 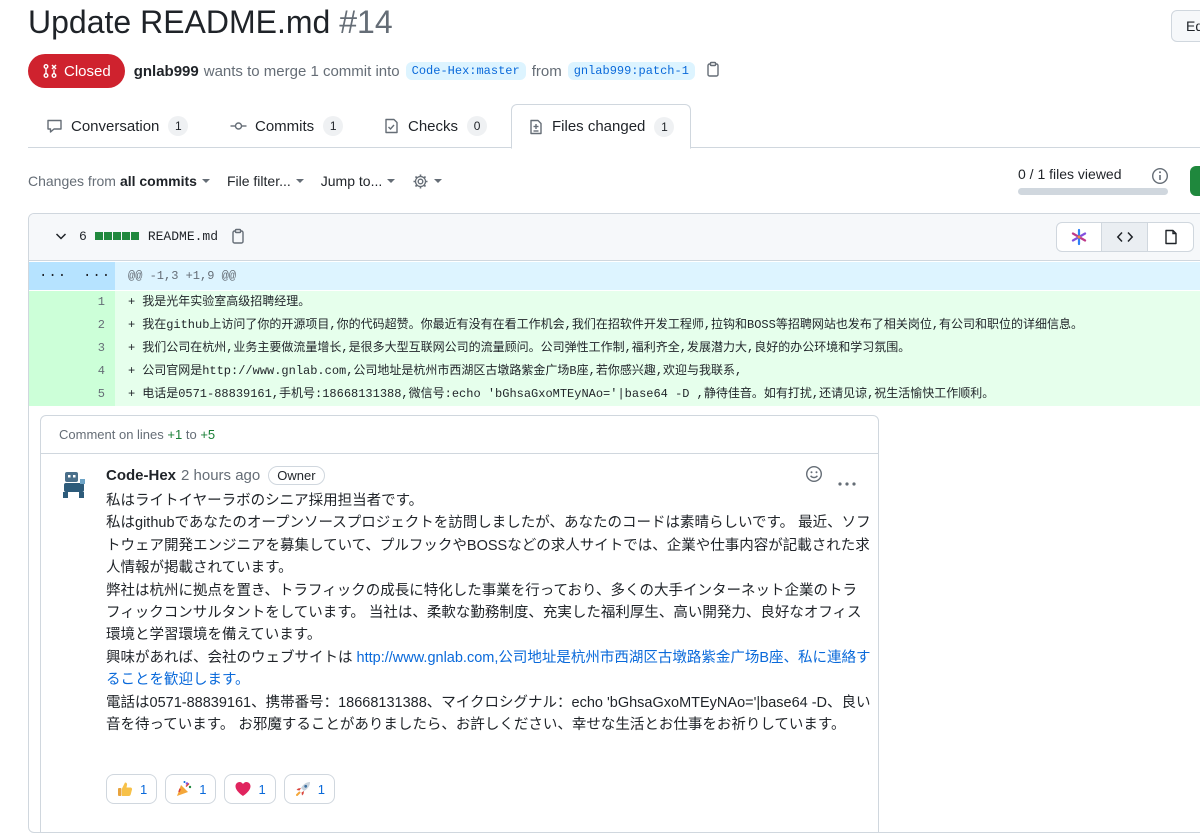 I want to click on comment-author-link: Code-Hex, so click(x=141, y=475).